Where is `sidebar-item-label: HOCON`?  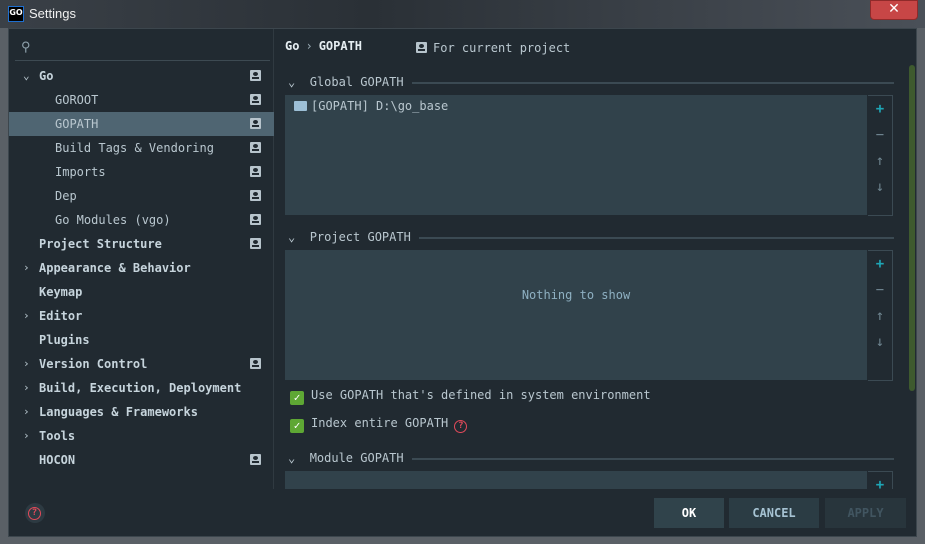
sidebar-item-label: HOCON is located at coordinates (57, 460).